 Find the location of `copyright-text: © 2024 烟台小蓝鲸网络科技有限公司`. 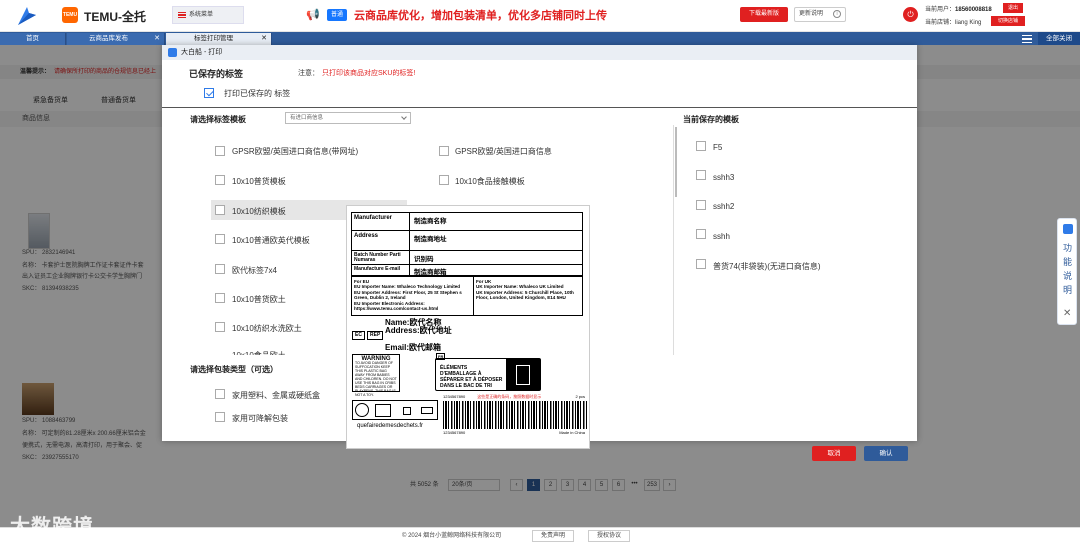

copyright-text: © 2024 烟台小蓝鲸网络科技有限公司 is located at coordinates (452, 536).